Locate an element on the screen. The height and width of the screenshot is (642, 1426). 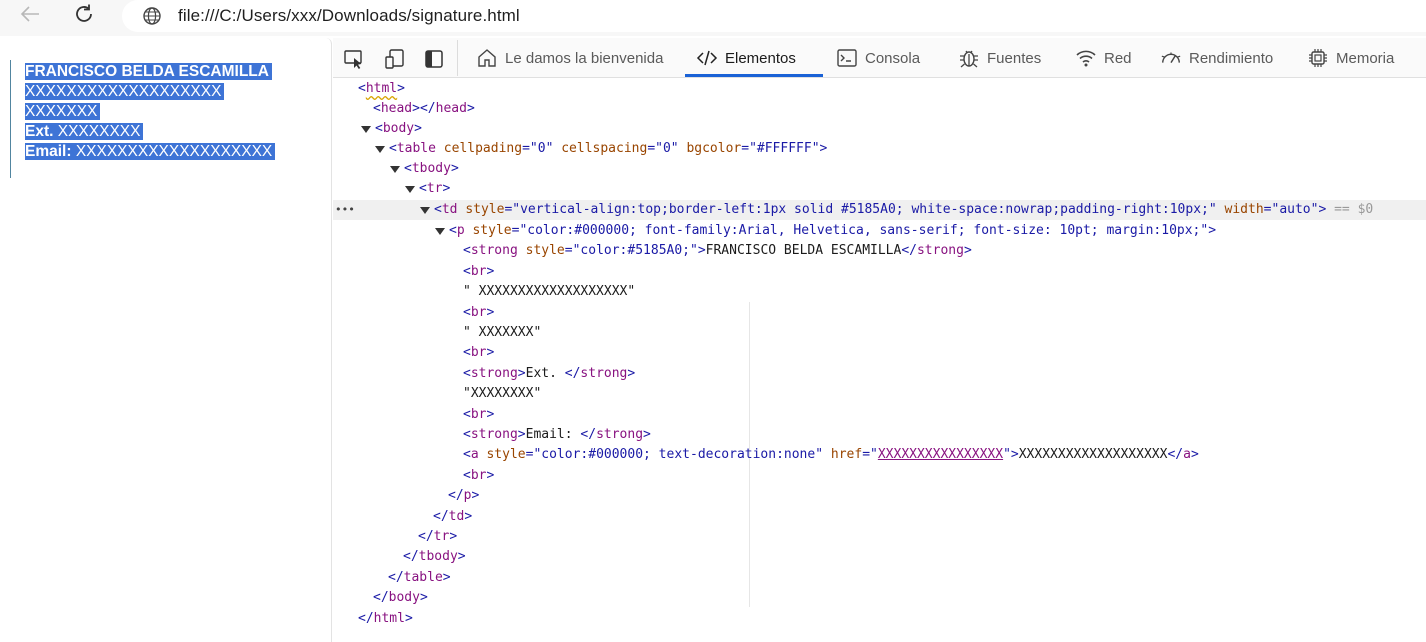
signature-ext: Ext. XXXXXXXX is located at coordinates (84, 132).